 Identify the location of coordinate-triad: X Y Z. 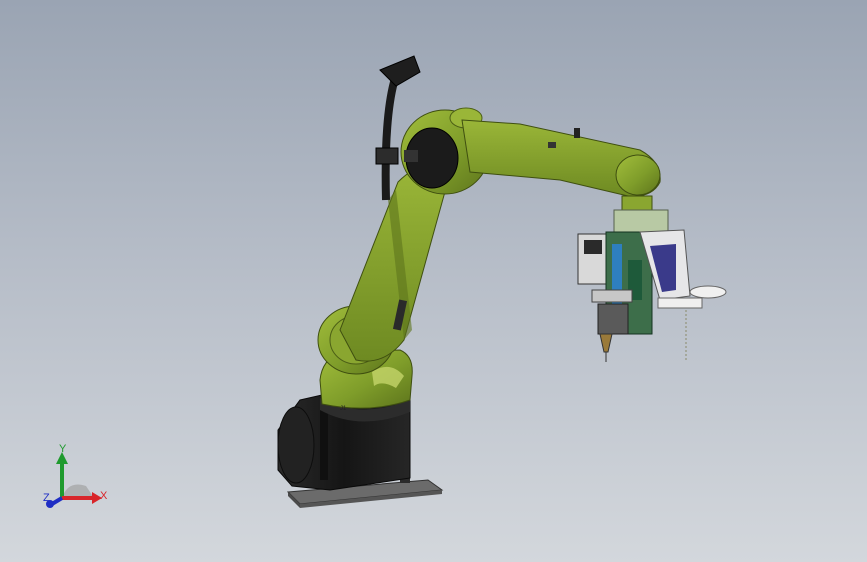
(78, 476).